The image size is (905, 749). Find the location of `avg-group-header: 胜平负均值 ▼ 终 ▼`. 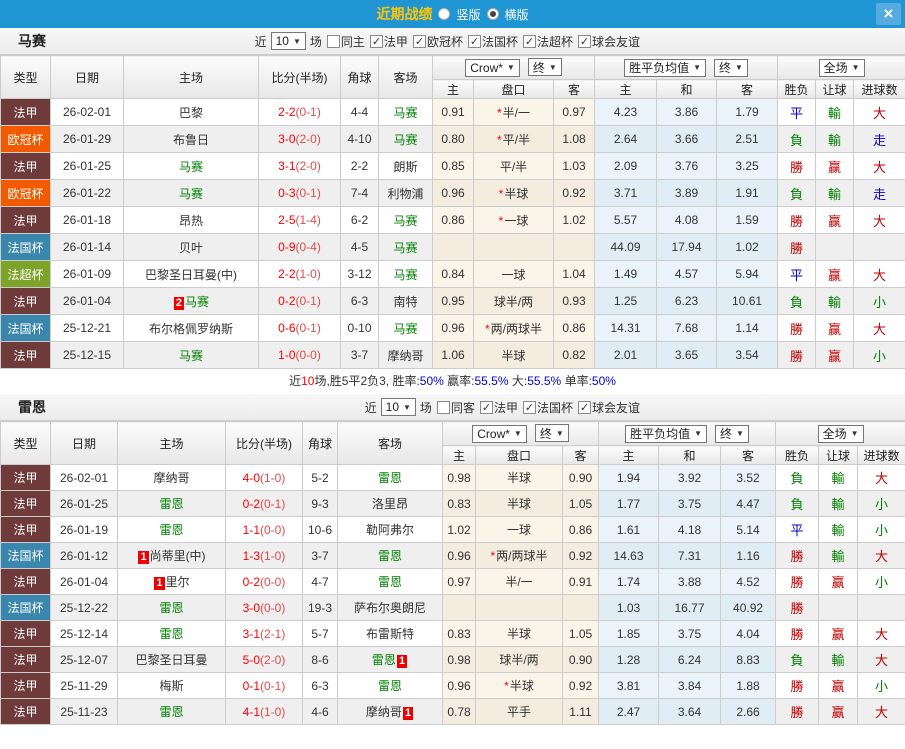

avg-group-header: 胜平负均值 ▼ 终 ▼ is located at coordinates (686, 67).